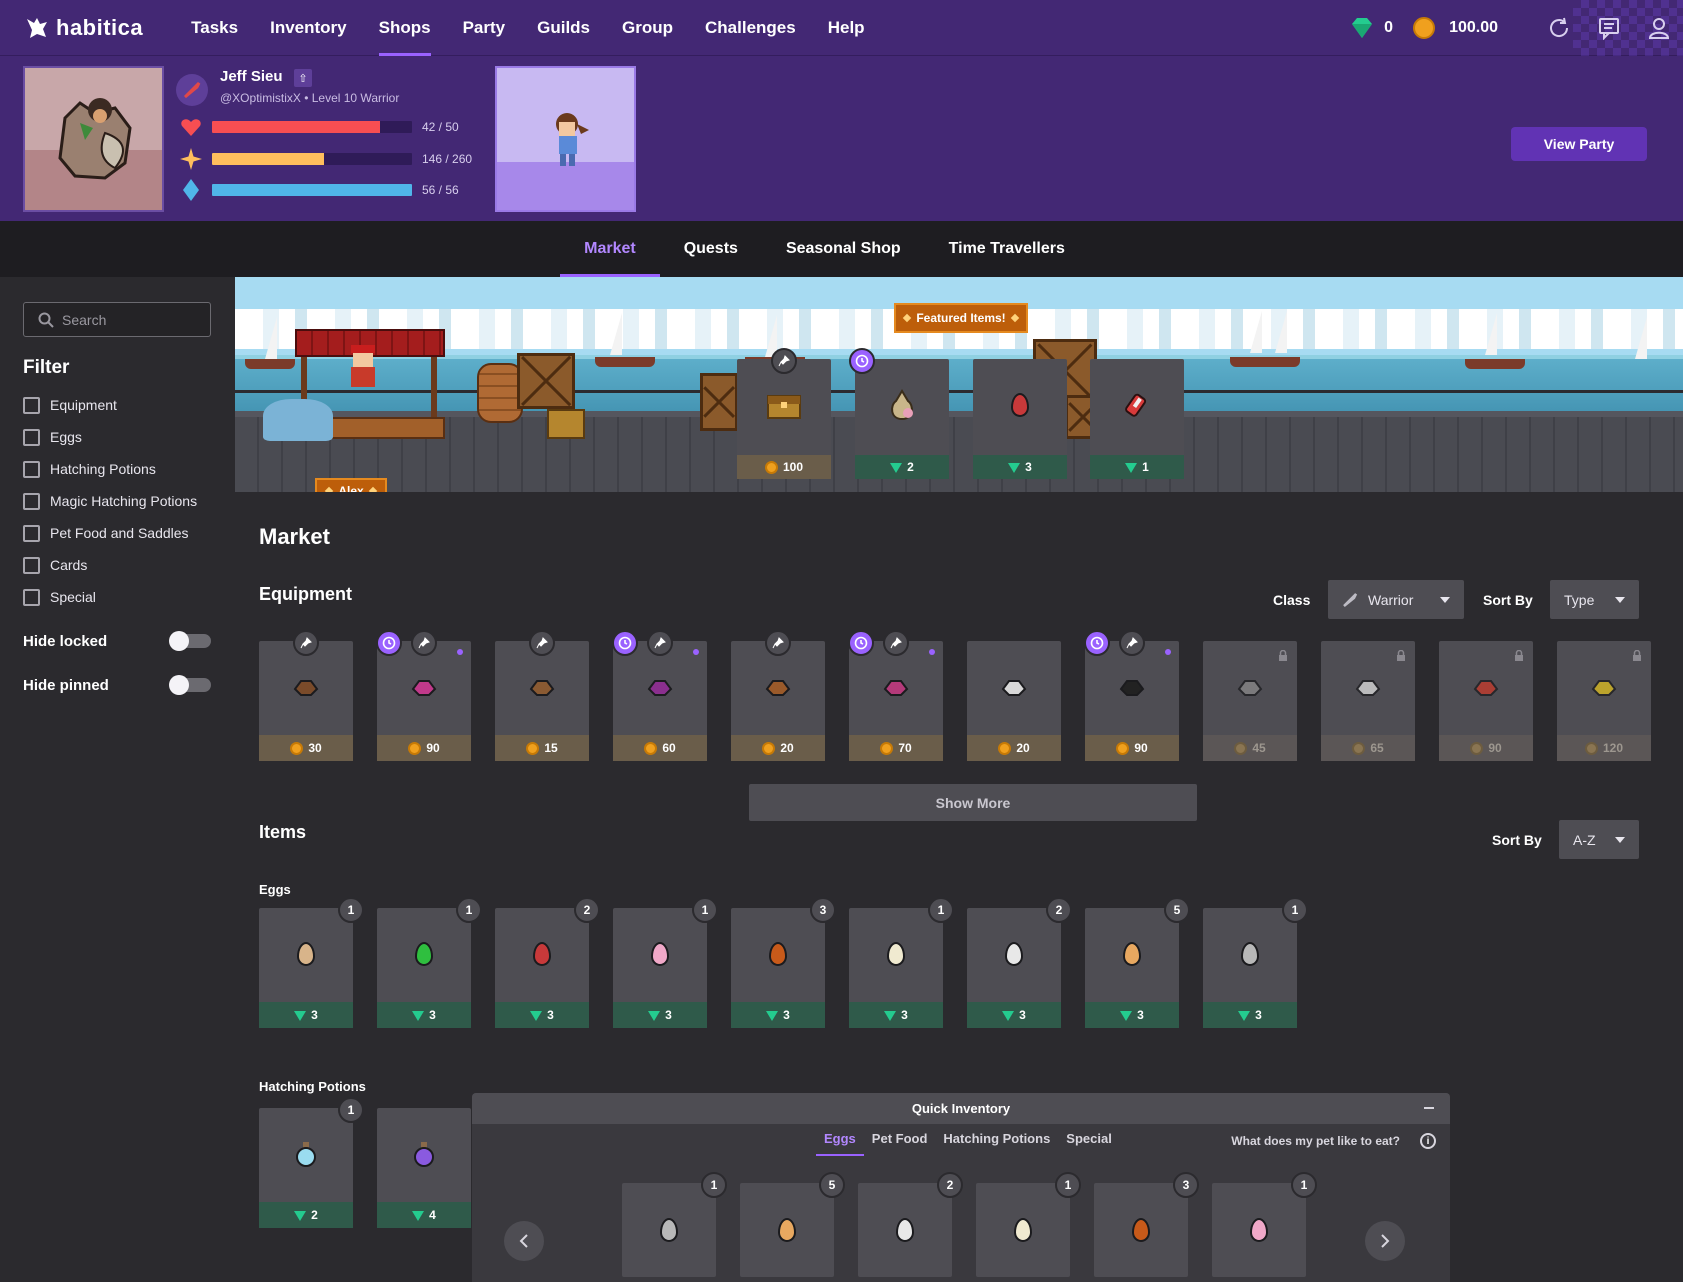  What do you see at coordinates (1089, 1143) in the screenshot?
I see `qi-tab-special: Special` at bounding box center [1089, 1143].